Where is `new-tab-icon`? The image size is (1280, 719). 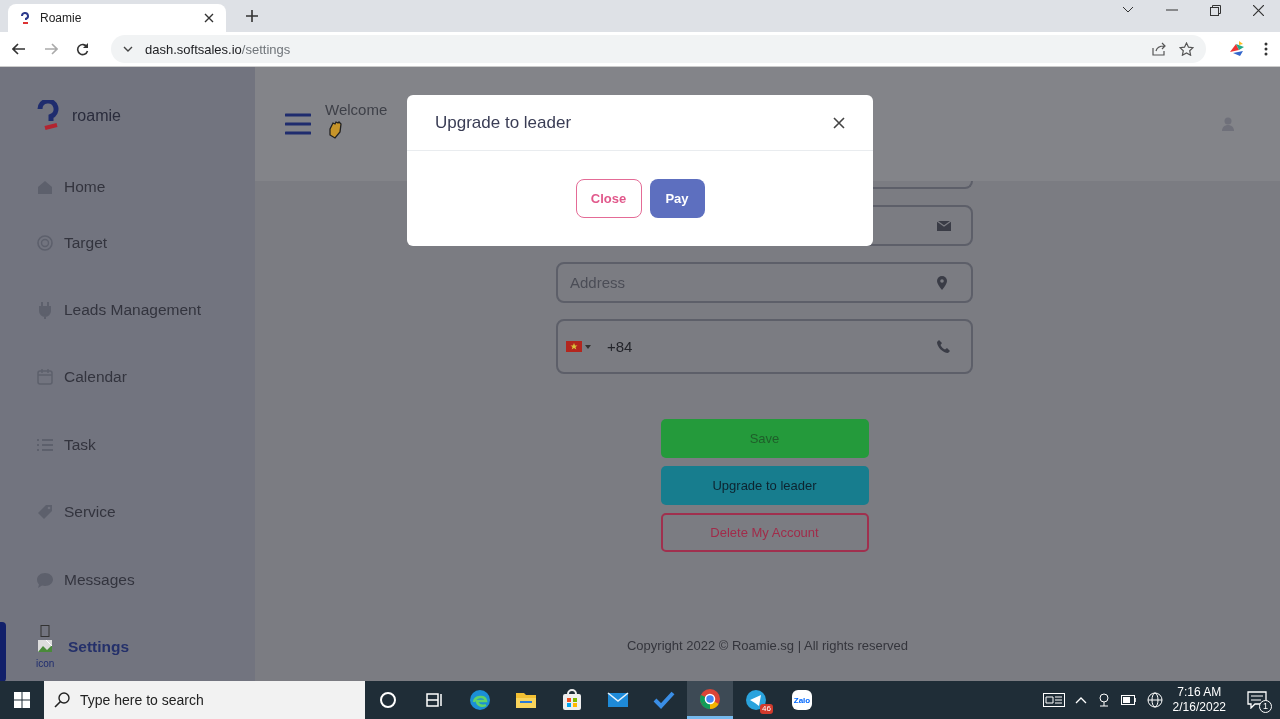
new-tab-icon is located at coordinates (252, 16).